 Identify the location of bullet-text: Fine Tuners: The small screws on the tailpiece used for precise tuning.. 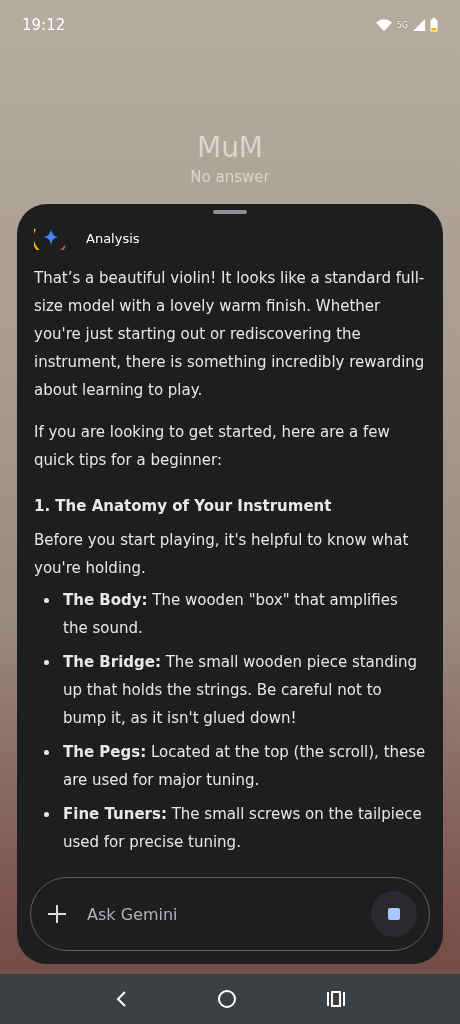
(243, 828).